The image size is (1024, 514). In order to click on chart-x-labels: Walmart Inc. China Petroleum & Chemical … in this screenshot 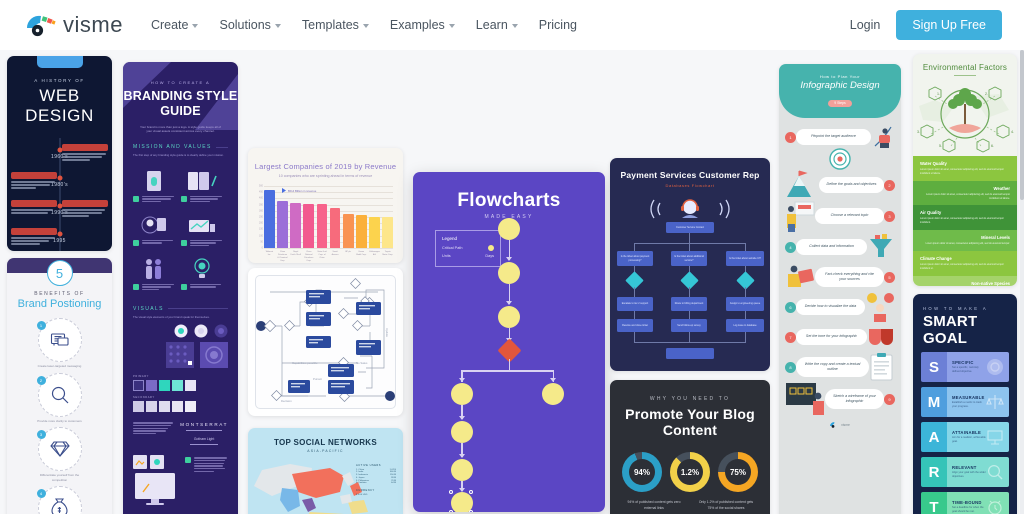, I will do `click(328, 257)`.